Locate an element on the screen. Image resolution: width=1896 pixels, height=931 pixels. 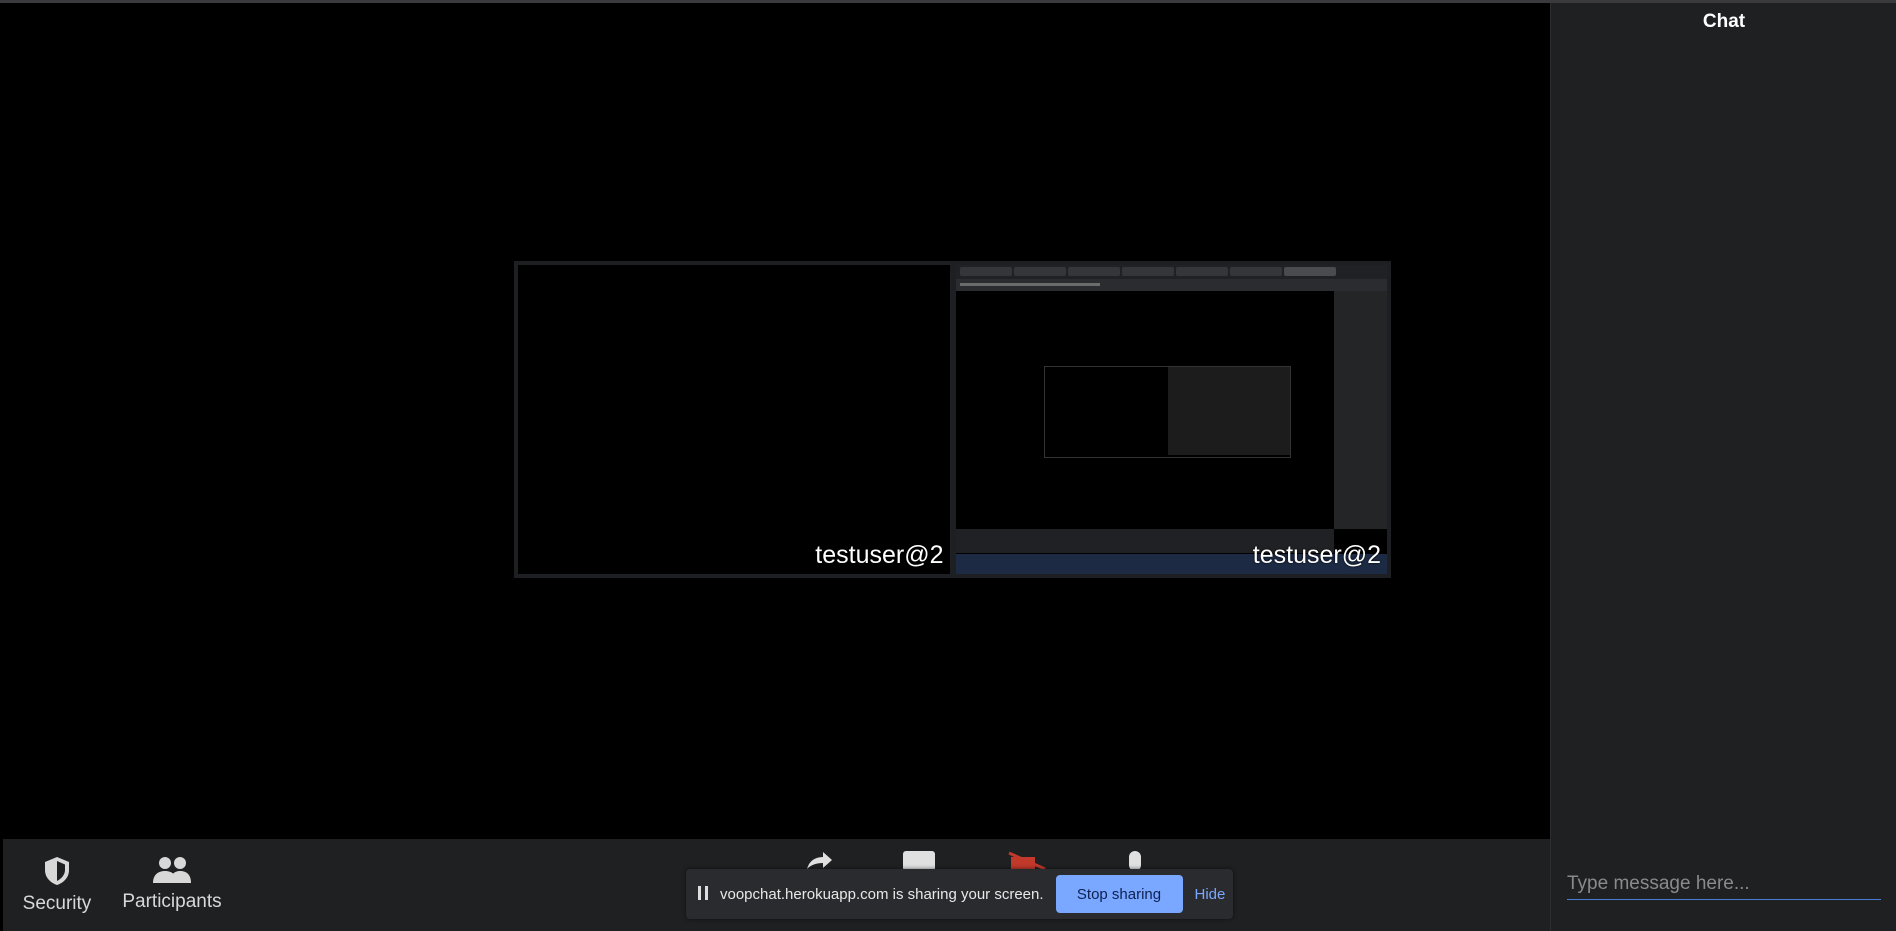
video-off-icon is located at coordinates (1026, 861).